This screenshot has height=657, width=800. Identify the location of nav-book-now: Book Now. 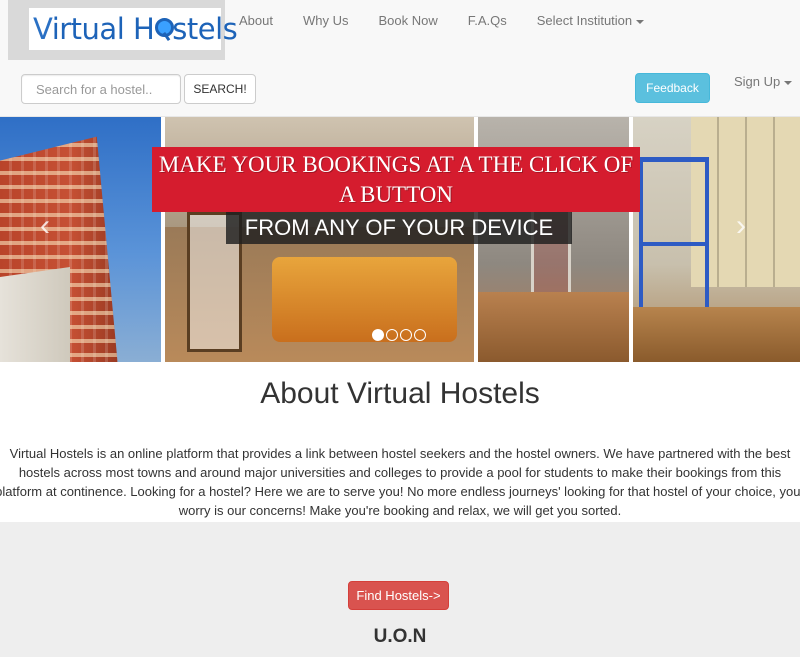
(407, 21).